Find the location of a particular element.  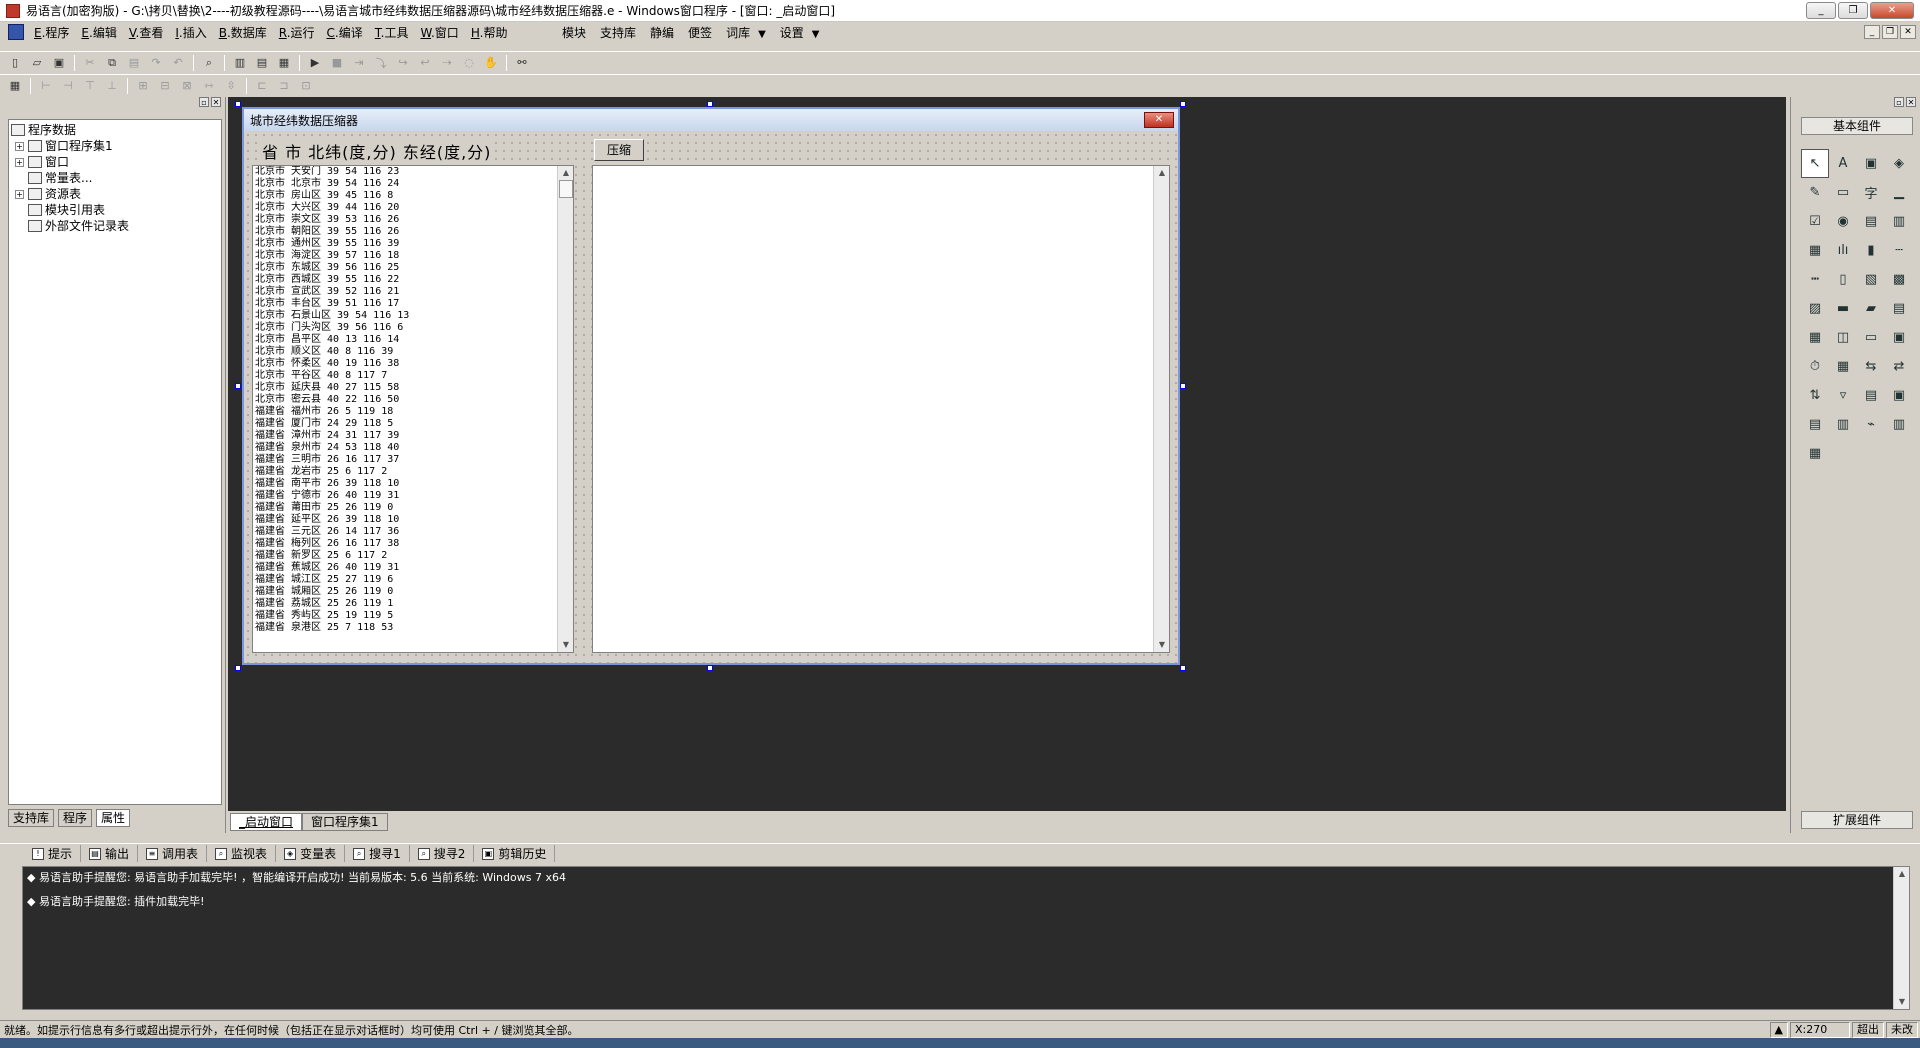

component-icon: ▬ is located at coordinates (1843, 308).